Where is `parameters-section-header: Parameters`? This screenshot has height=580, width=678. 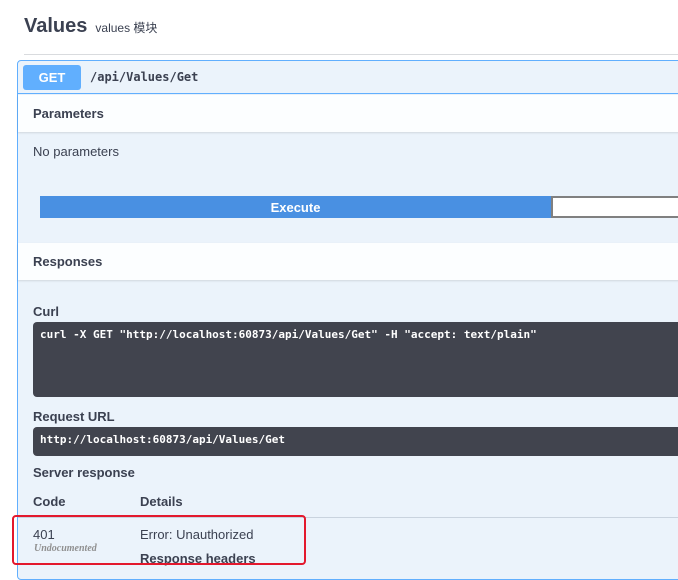
parameters-section-header: Parameters is located at coordinates (348, 113).